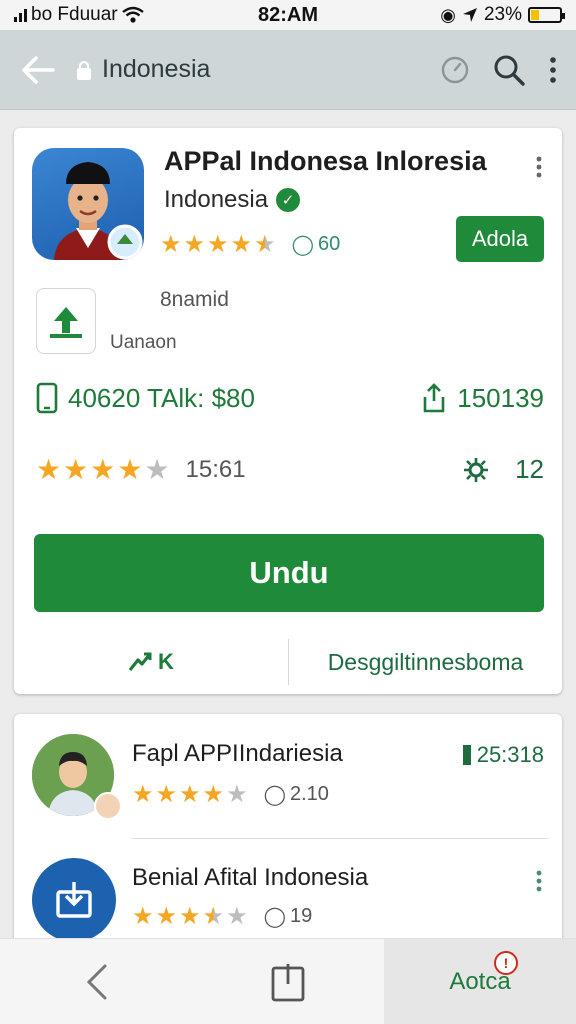 The height and width of the screenshot is (1024, 576). I want to click on status-left: bo Fduuar, so click(114, 15).